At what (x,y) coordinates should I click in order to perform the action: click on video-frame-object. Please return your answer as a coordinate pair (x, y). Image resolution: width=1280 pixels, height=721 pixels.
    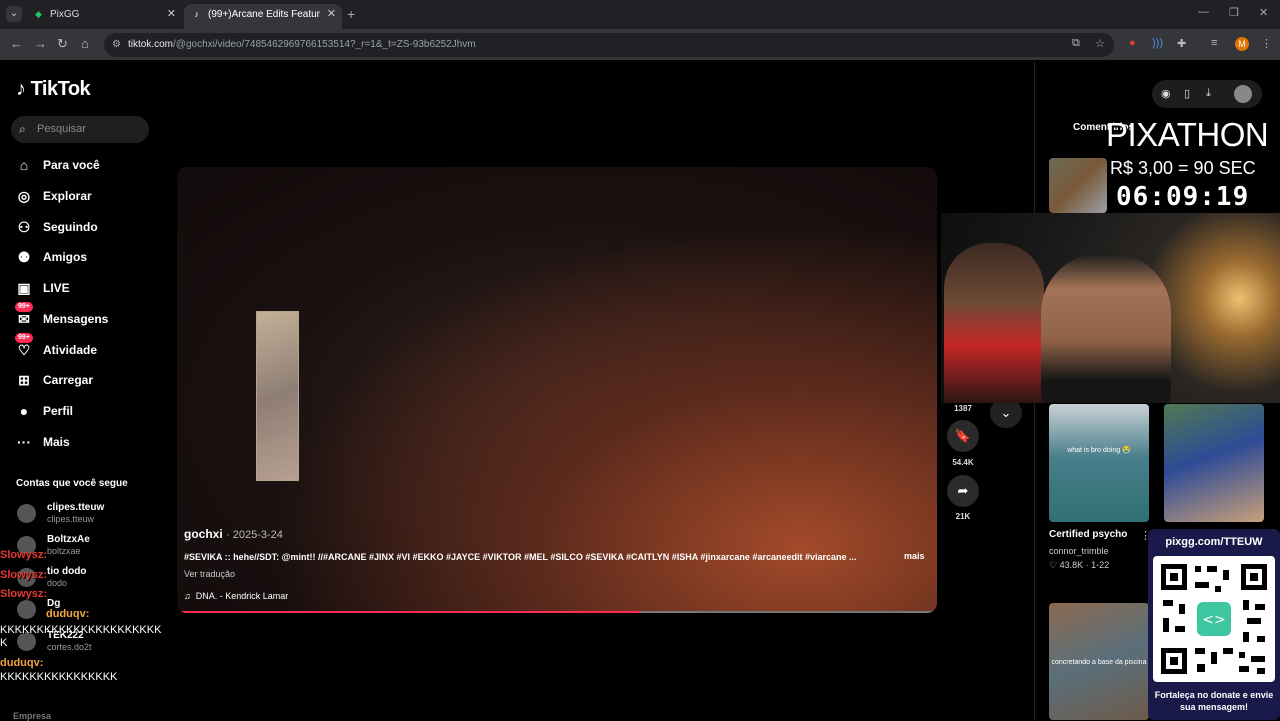
    Looking at the image, I should click on (277, 396).